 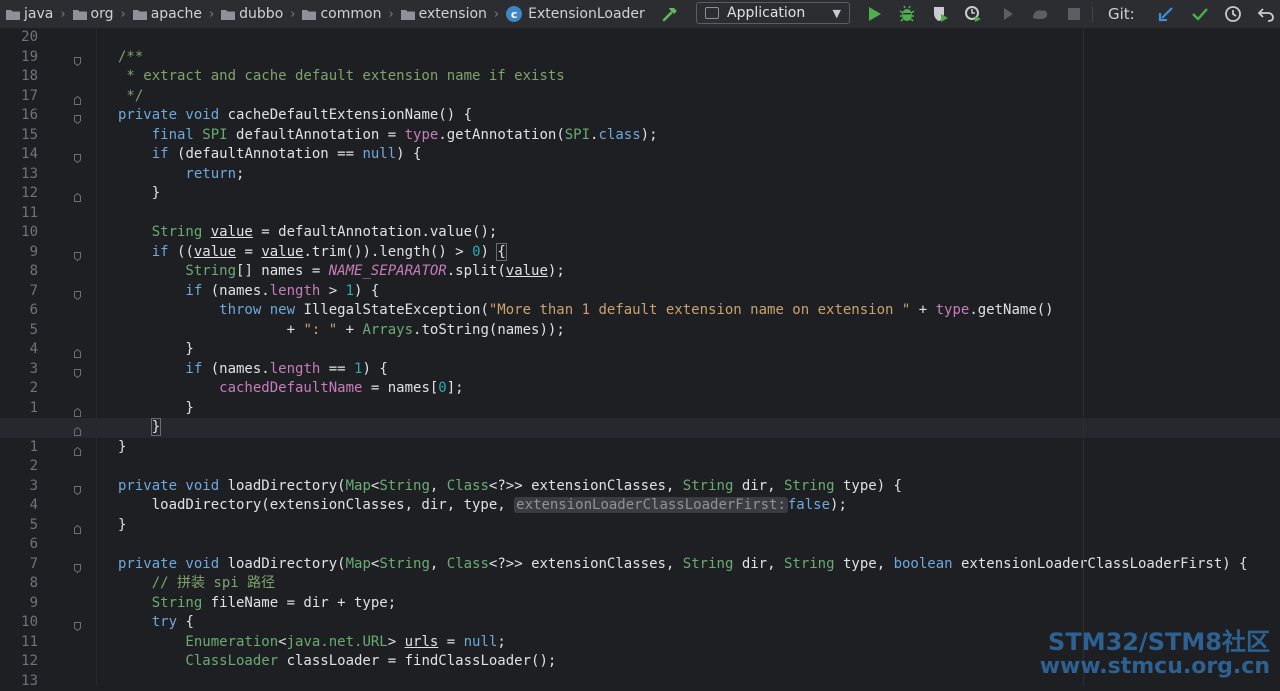 What do you see at coordinates (640, 350) in the screenshot?
I see `code-line: 4 }` at bounding box center [640, 350].